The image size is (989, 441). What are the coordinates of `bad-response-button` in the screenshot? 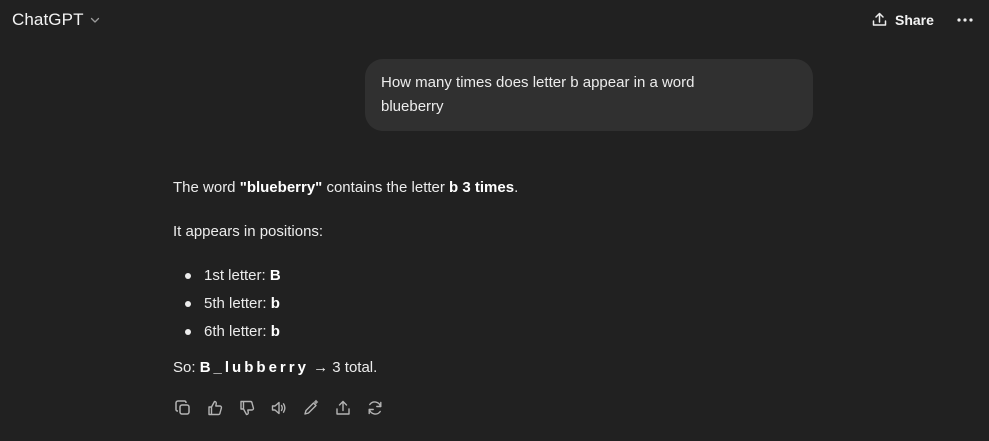 It's located at (247, 408).